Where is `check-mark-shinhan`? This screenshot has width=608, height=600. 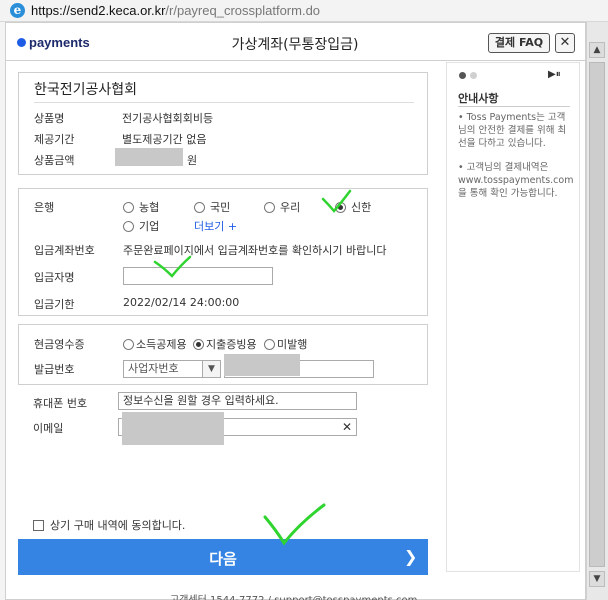
check-mark-shinhan is located at coordinates (336, 201).